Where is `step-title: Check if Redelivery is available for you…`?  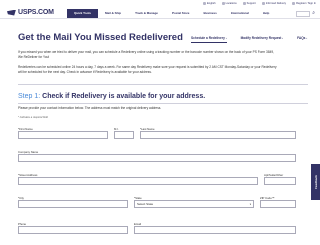
step-title: Check if Redelivery is available for you… is located at coordinates (124, 96).